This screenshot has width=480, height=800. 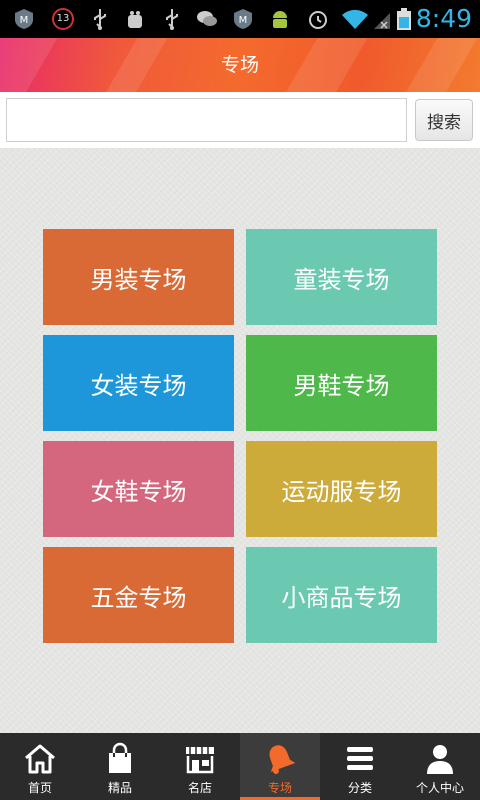 I want to click on nav-item-profile: 个人中心, so click(x=440, y=766).